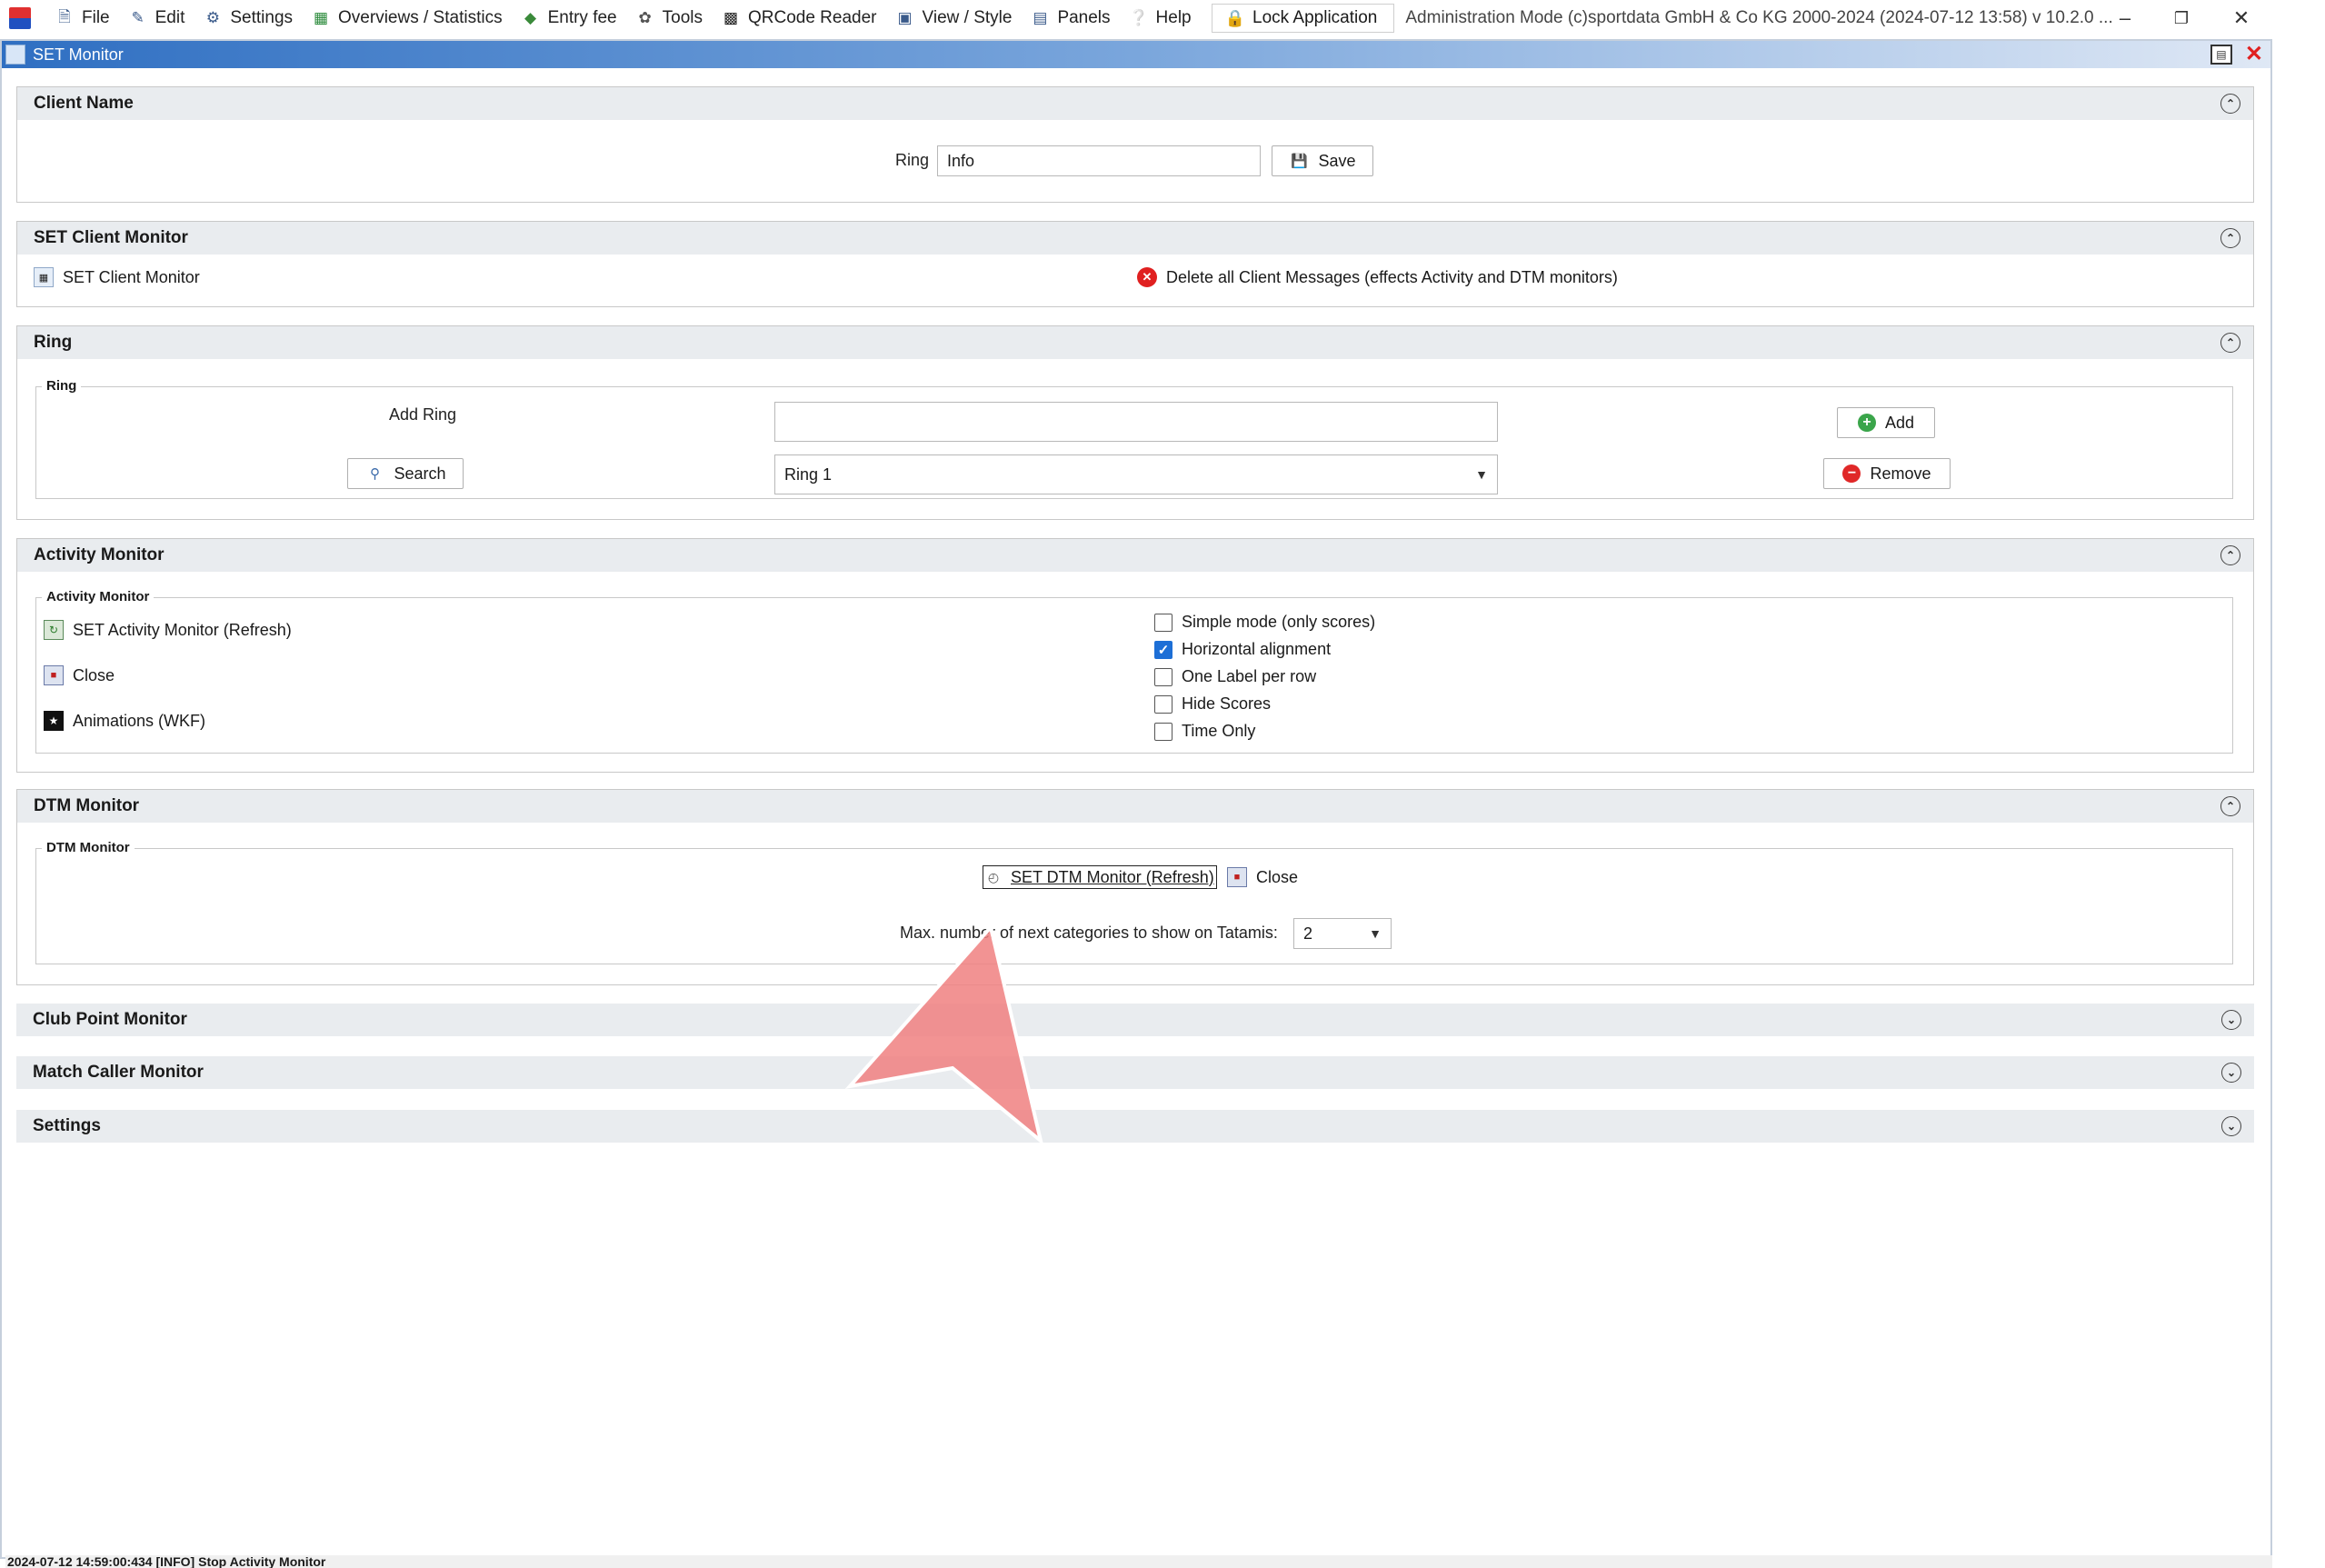  Describe the element at coordinates (1227, 704) in the screenshot. I see `hide-scores-label: Hide Scores` at that location.